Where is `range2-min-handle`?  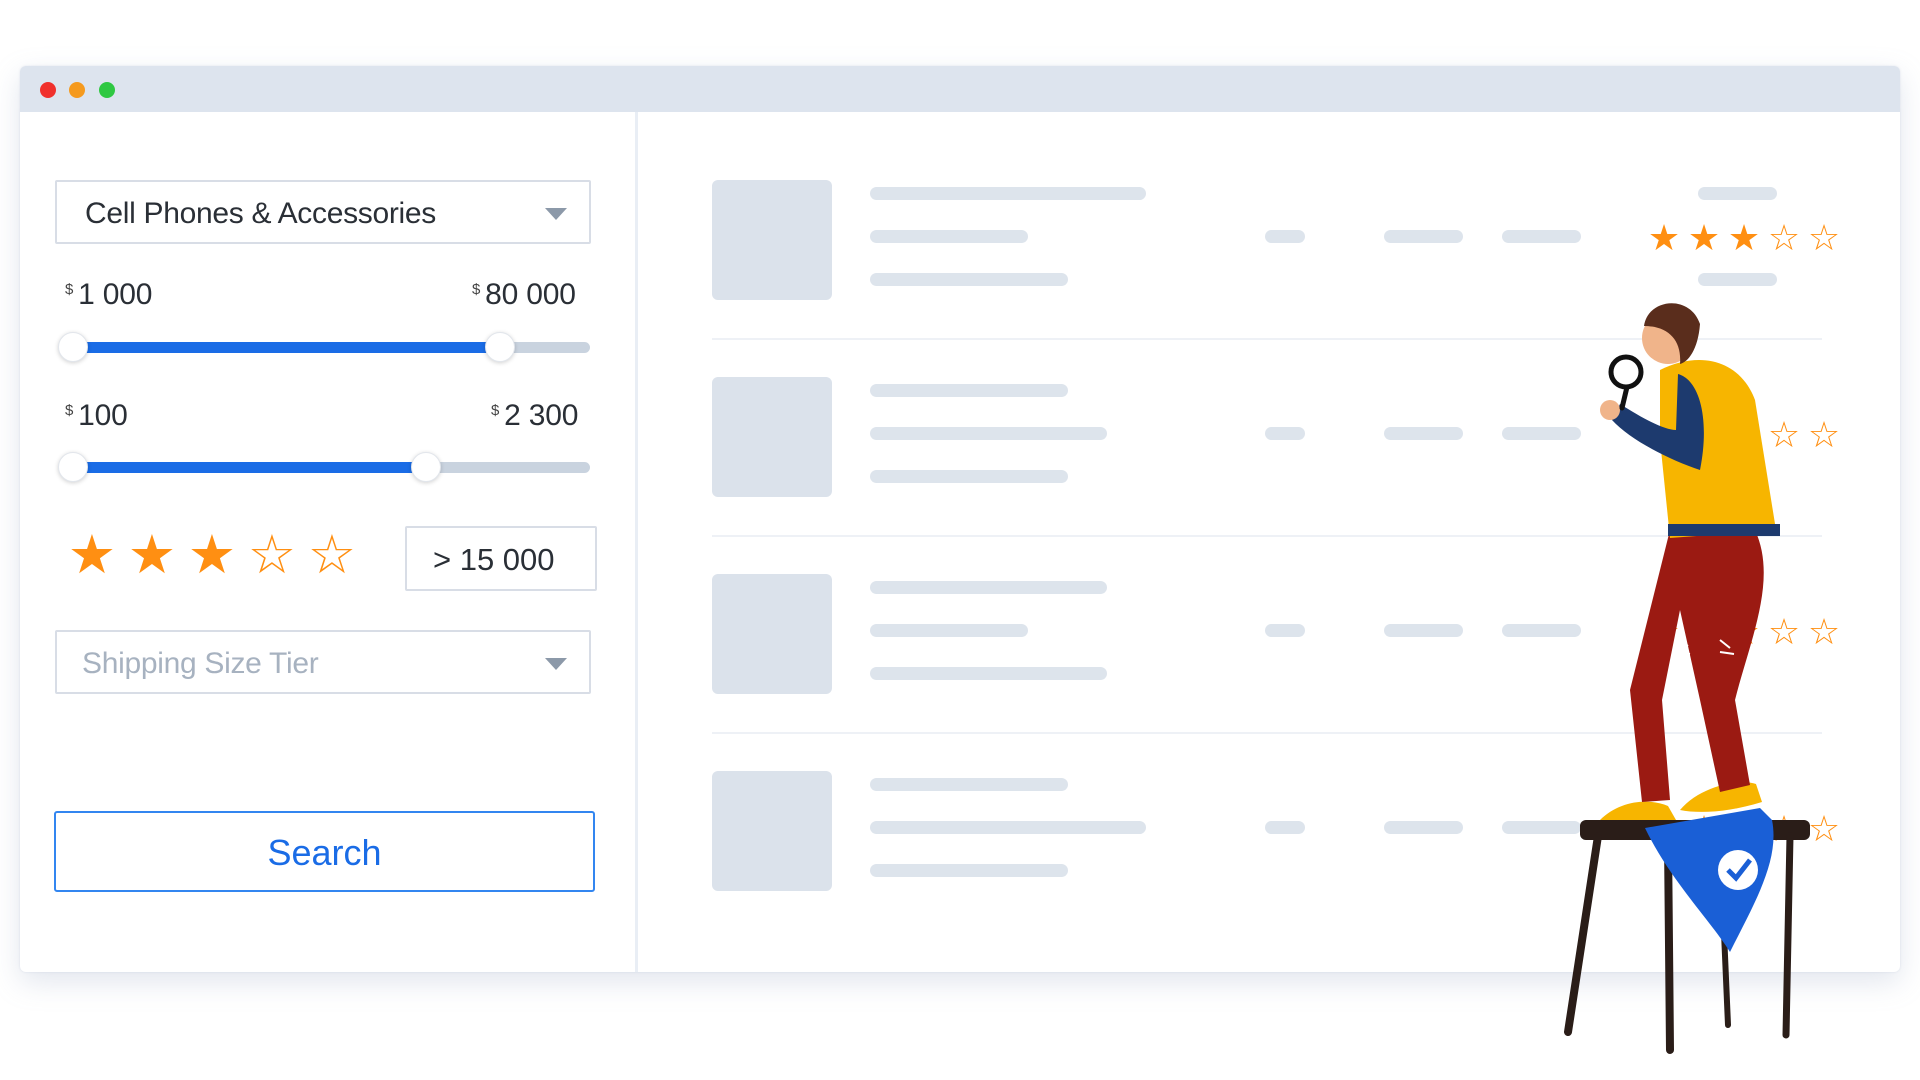
range2-min-handle is located at coordinates (72, 467).